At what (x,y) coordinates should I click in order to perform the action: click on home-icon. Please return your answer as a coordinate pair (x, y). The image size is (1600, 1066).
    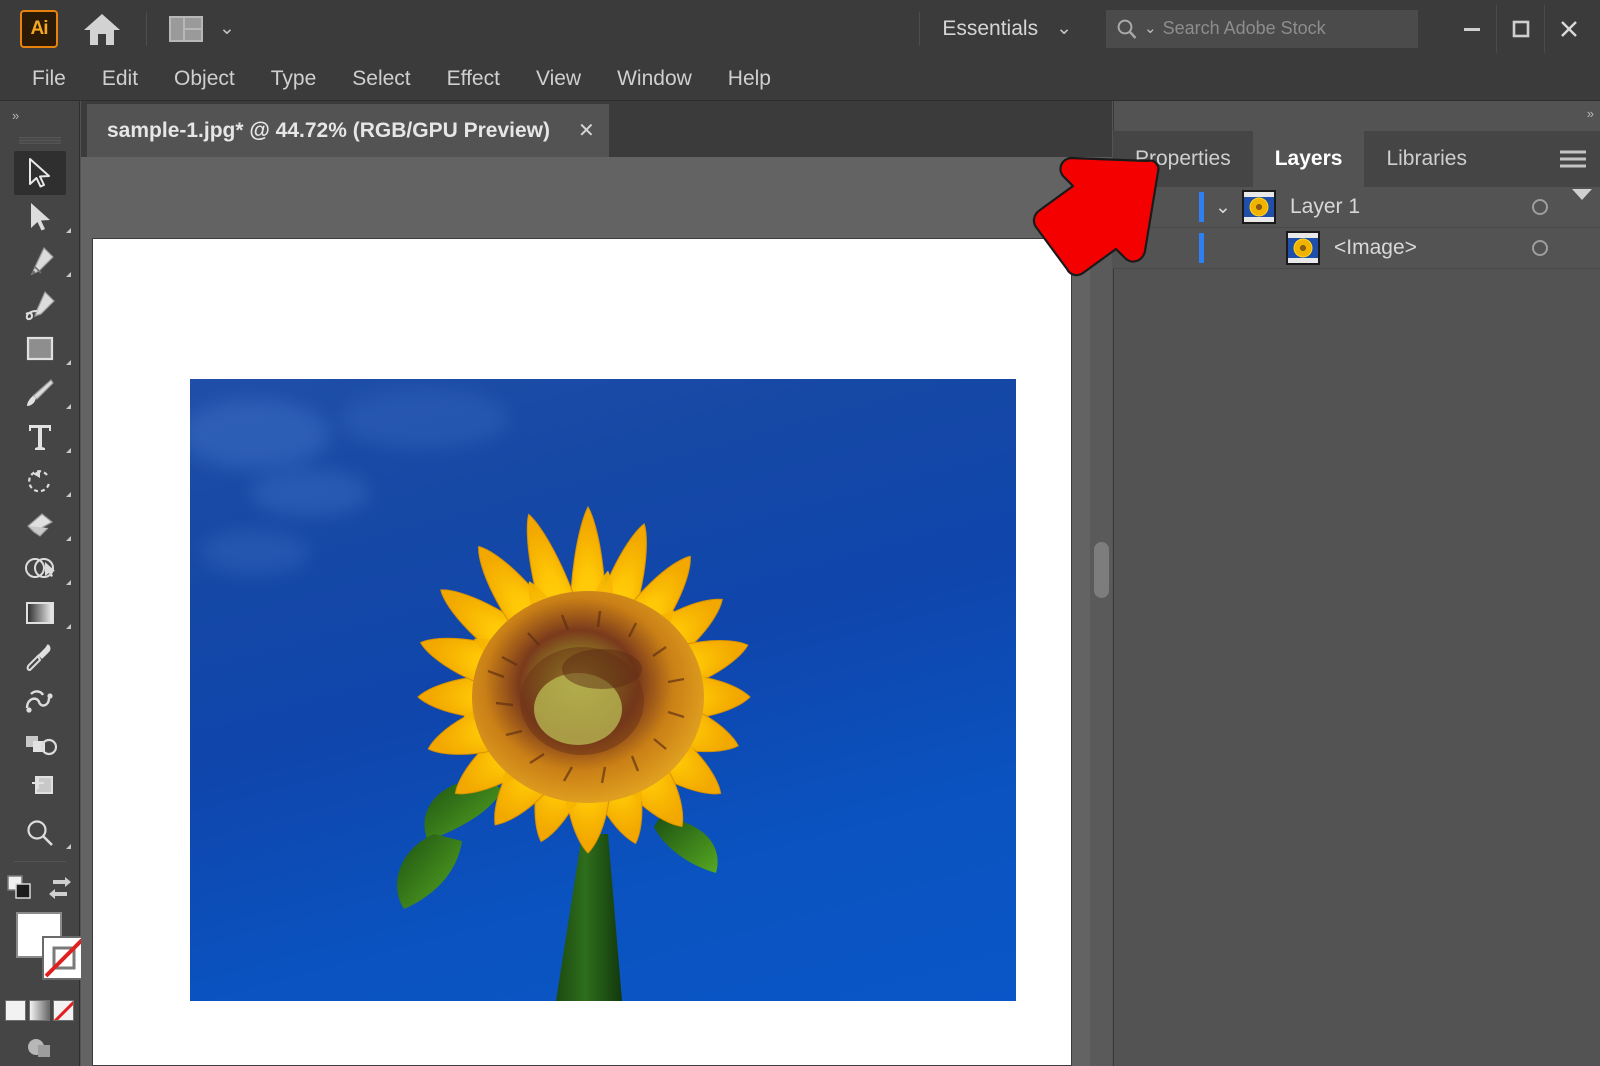
    Looking at the image, I should click on (102, 29).